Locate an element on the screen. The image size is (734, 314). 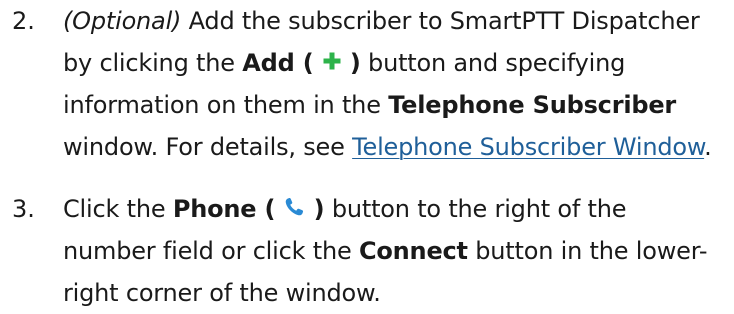
add-button-open: Add ( is located at coordinates (278, 63).